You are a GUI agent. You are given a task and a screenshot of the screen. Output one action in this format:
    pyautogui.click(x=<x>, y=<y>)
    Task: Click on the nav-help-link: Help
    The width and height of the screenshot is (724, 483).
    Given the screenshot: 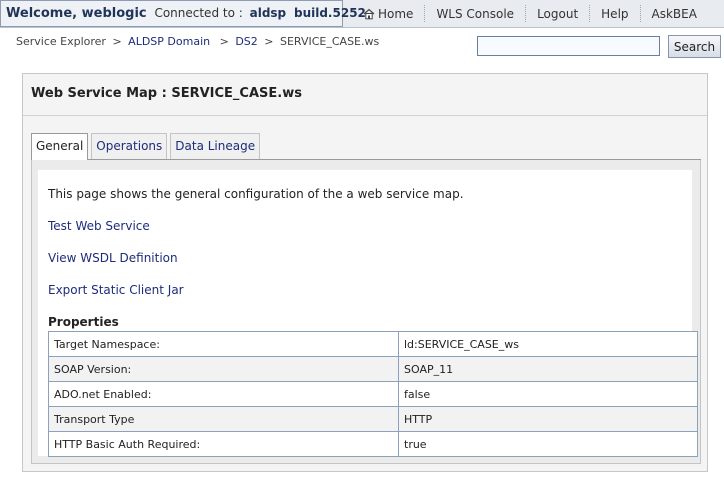 What is the action you would take?
    pyautogui.click(x=615, y=13)
    